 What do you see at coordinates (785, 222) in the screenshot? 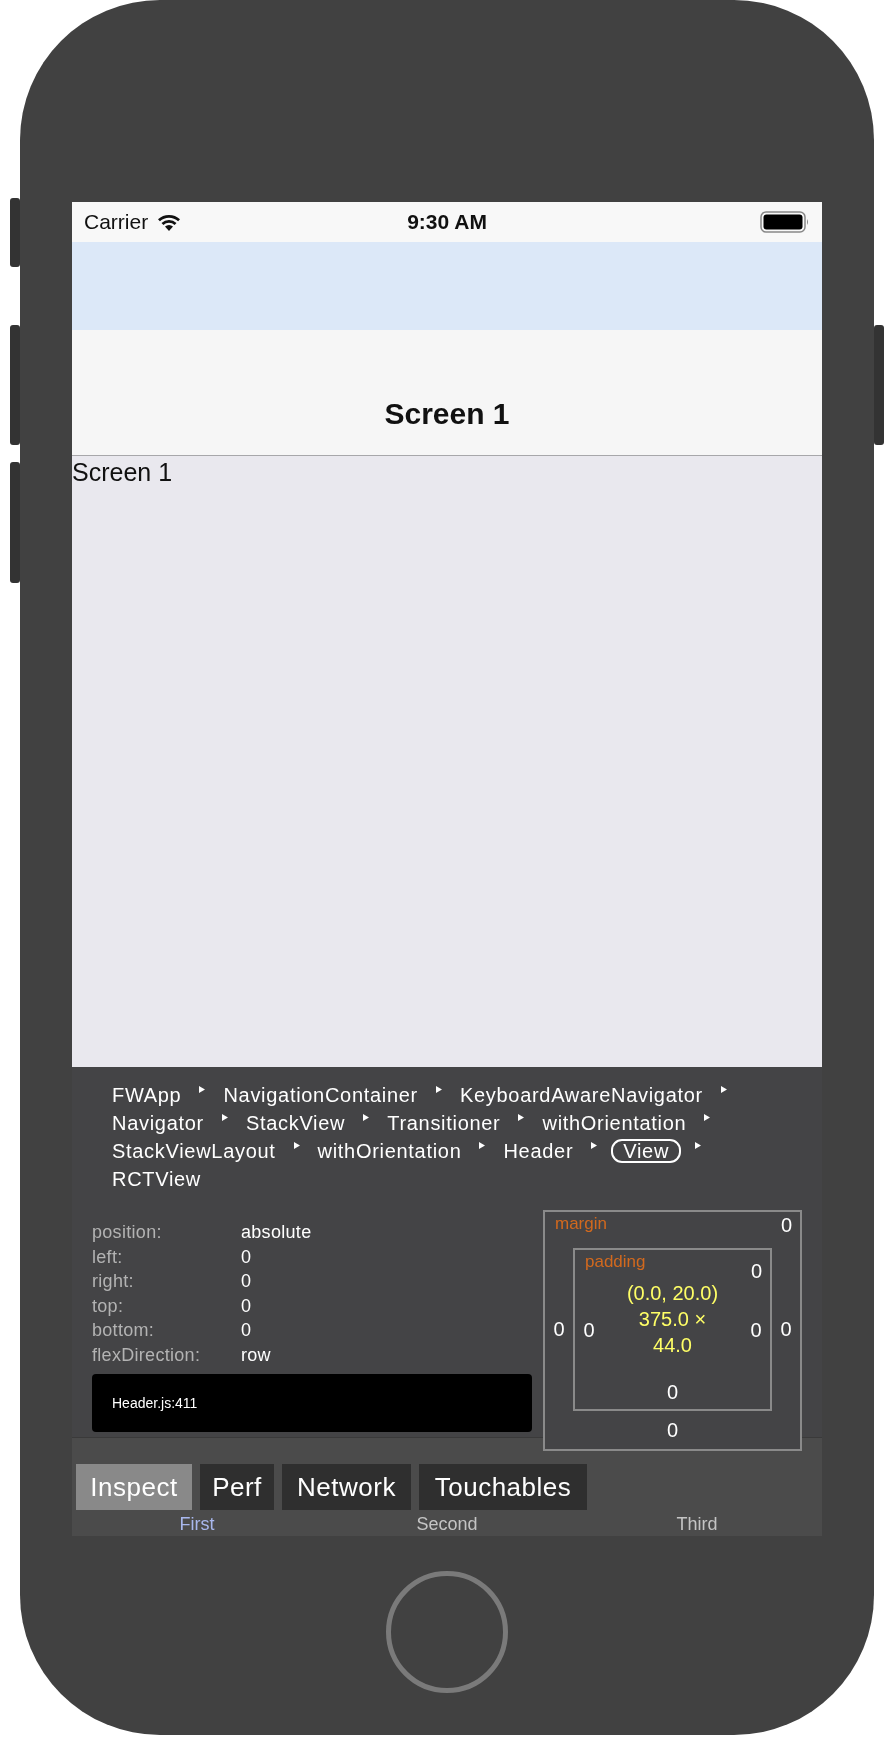
I see `battery-icon` at bounding box center [785, 222].